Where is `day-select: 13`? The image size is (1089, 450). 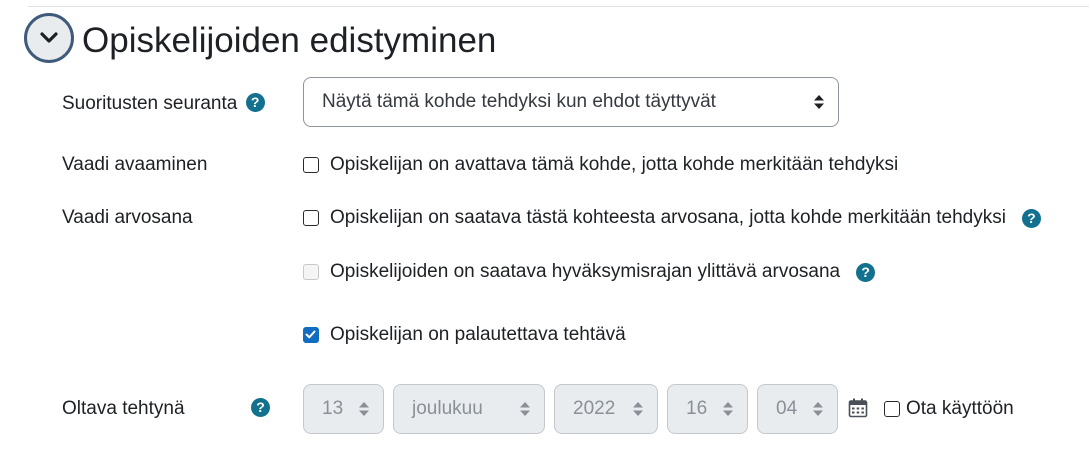 day-select: 13 is located at coordinates (343, 409).